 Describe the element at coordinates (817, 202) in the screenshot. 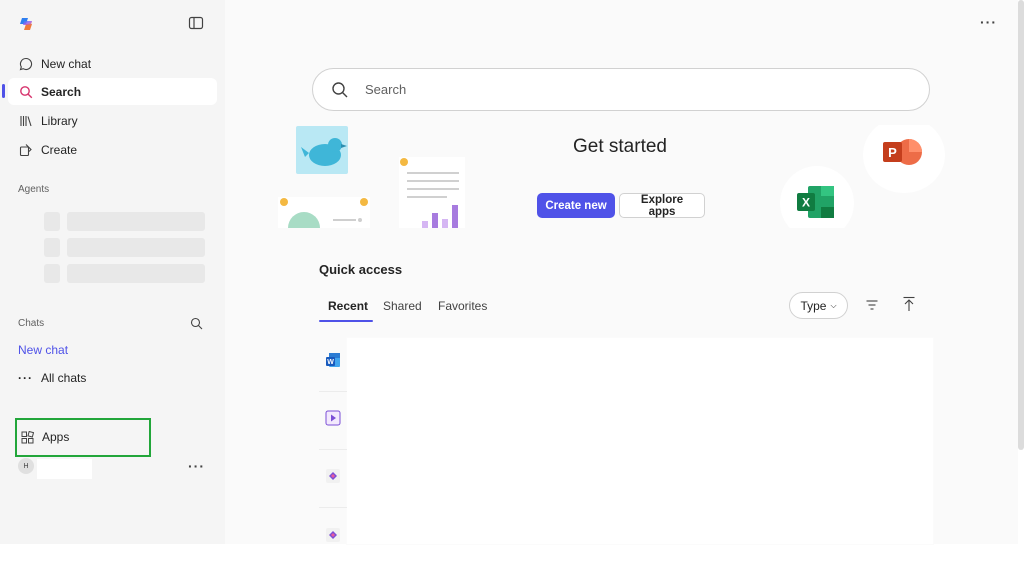

I see `excel-app-icon: X` at that location.